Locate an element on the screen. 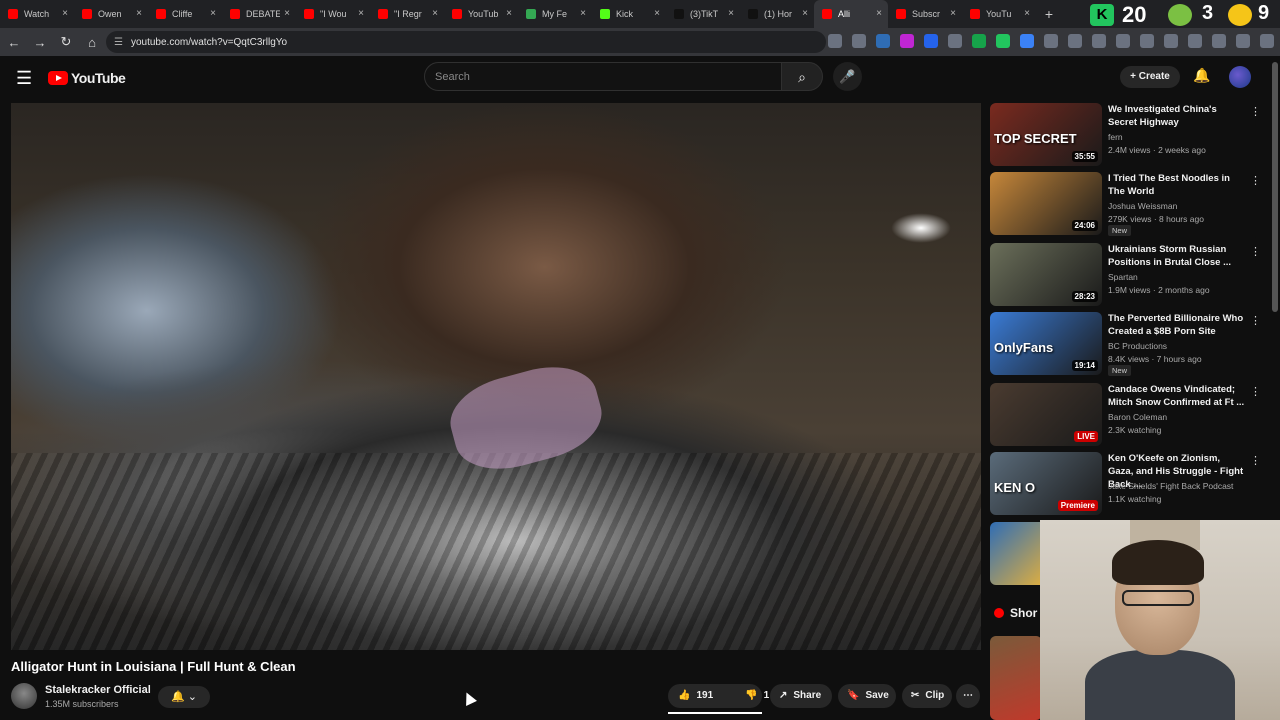 The width and height of the screenshot is (1280, 720). browser-tab: Watch × is located at coordinates (37, 14).